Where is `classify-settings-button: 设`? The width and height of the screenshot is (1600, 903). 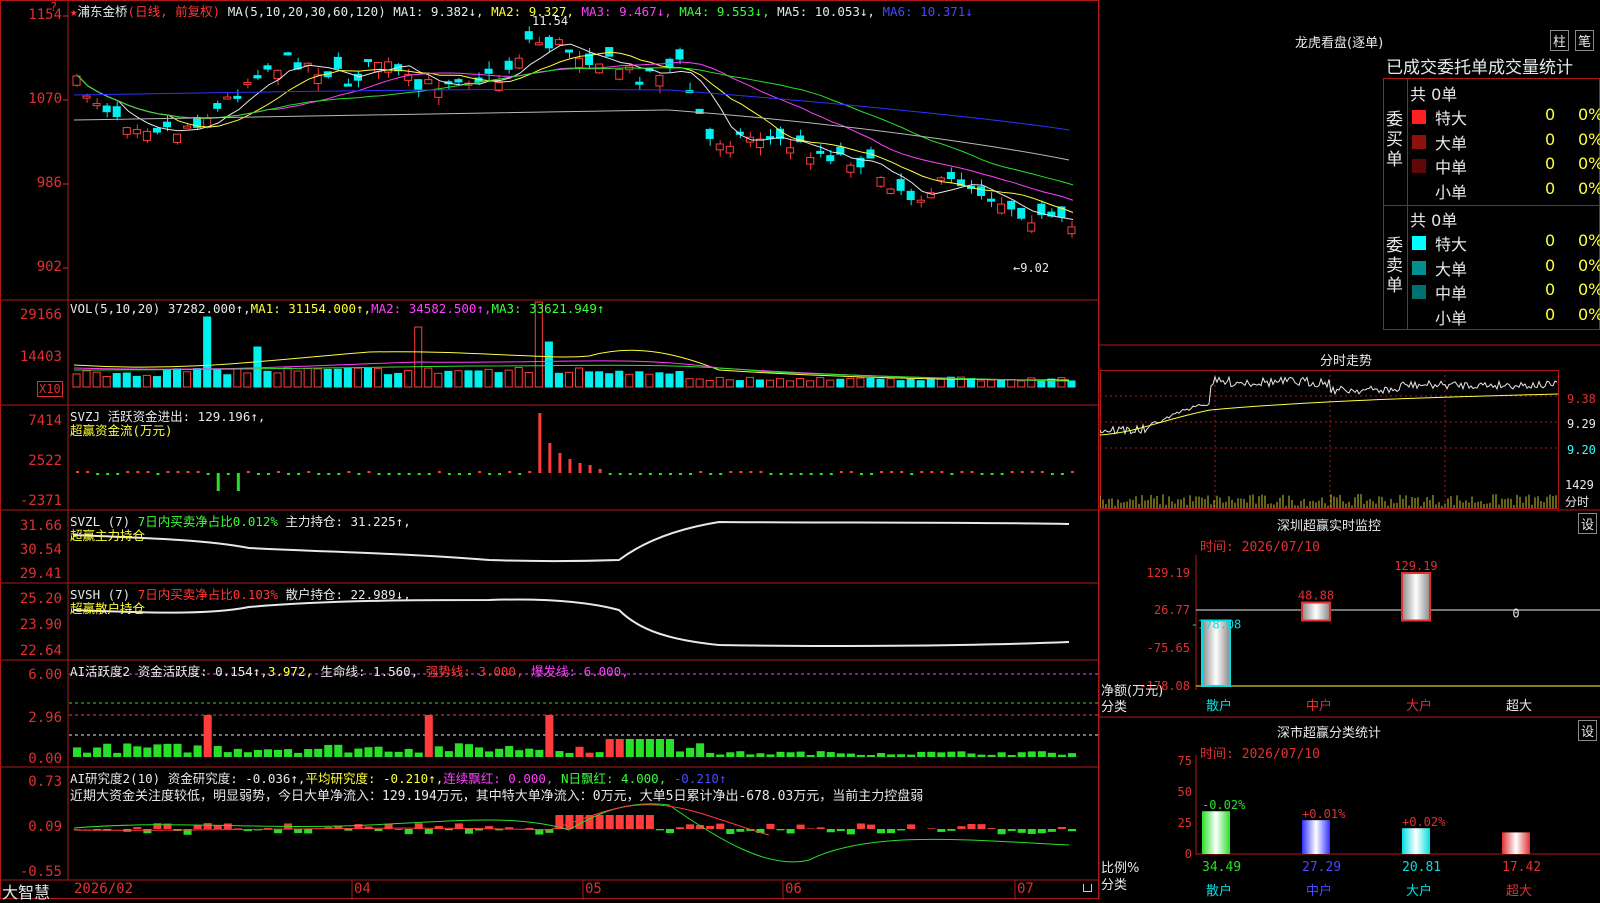
classify-settings-button: 设 is located at coordinates (1587, 730).